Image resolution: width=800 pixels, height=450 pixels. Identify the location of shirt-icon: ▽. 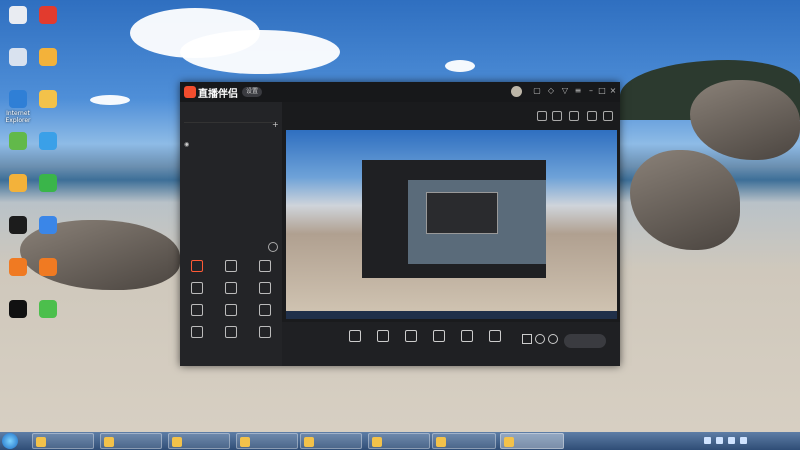
(565, 91).